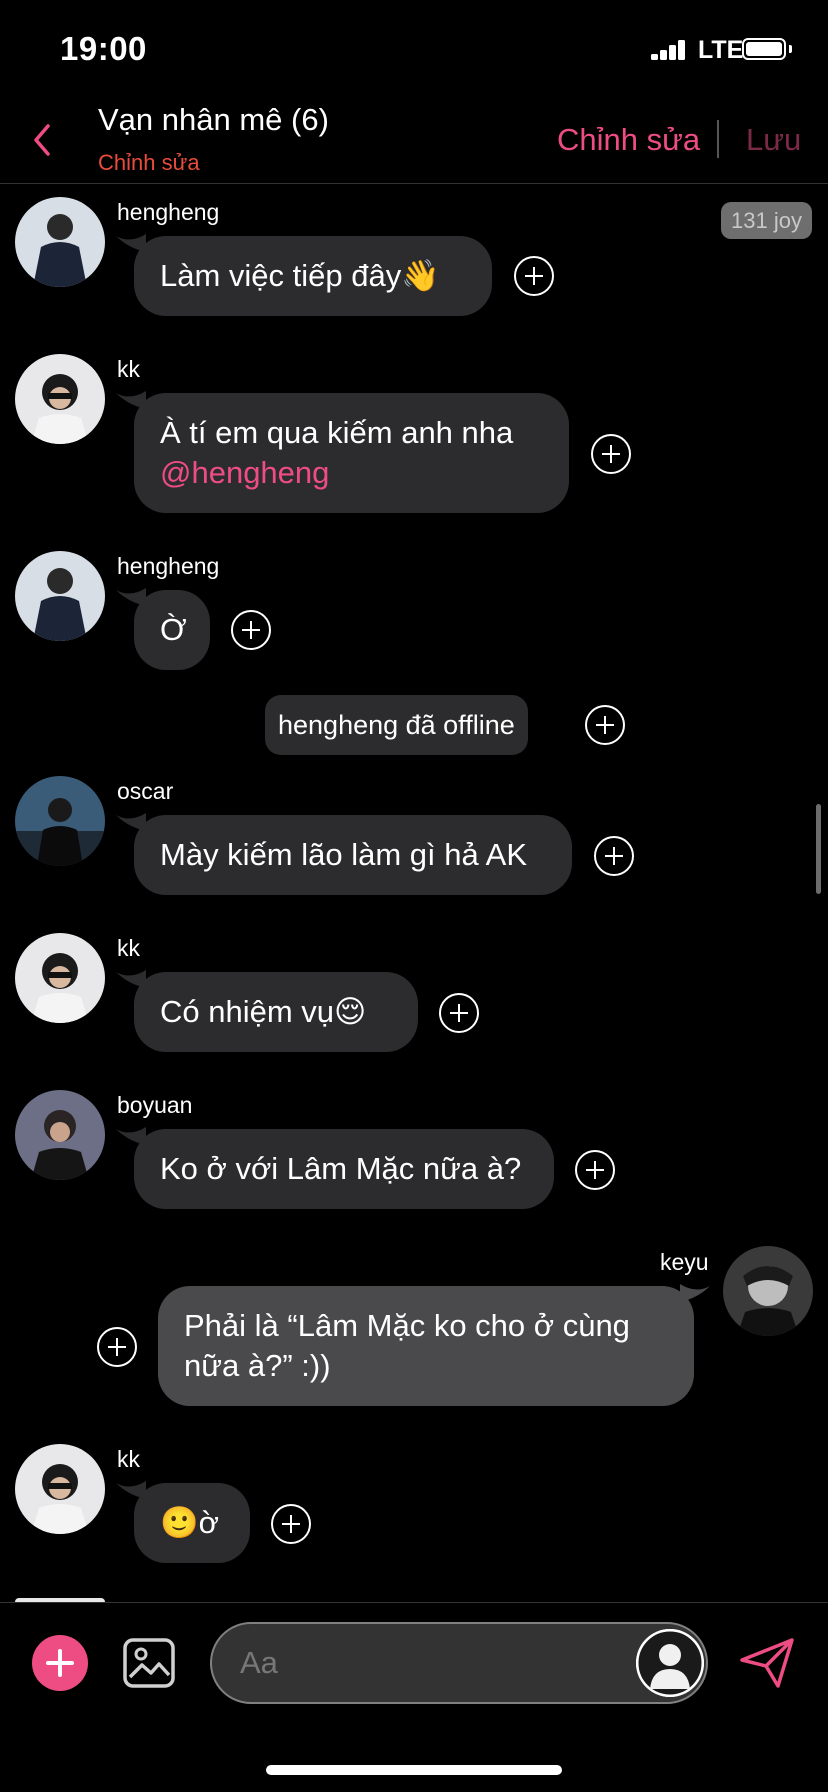  I want to click on send-icon, so click(767, 1663).